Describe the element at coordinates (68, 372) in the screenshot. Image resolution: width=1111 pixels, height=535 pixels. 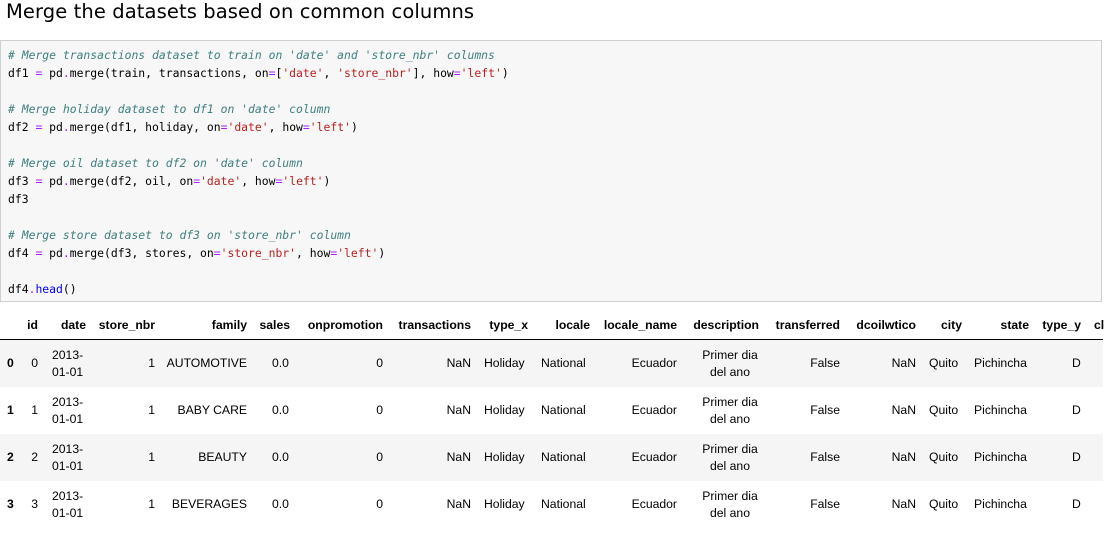
I see `cell-date: 01-01` at that location.